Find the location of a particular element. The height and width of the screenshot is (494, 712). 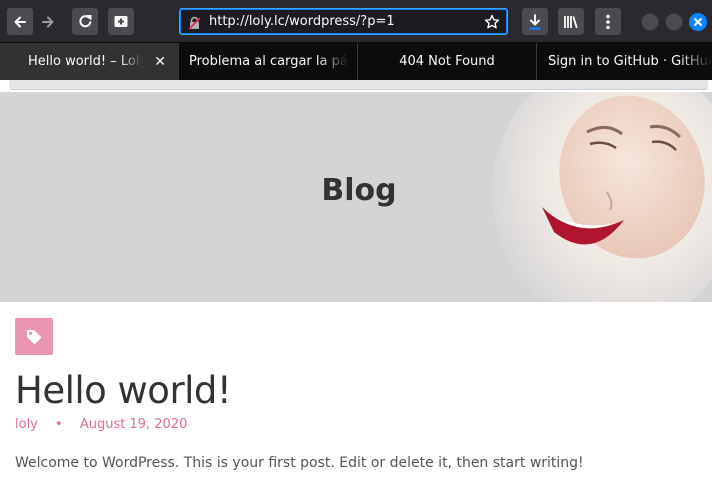

tab-problema: Problema al cargar la página is located at coordinates (268, 61).